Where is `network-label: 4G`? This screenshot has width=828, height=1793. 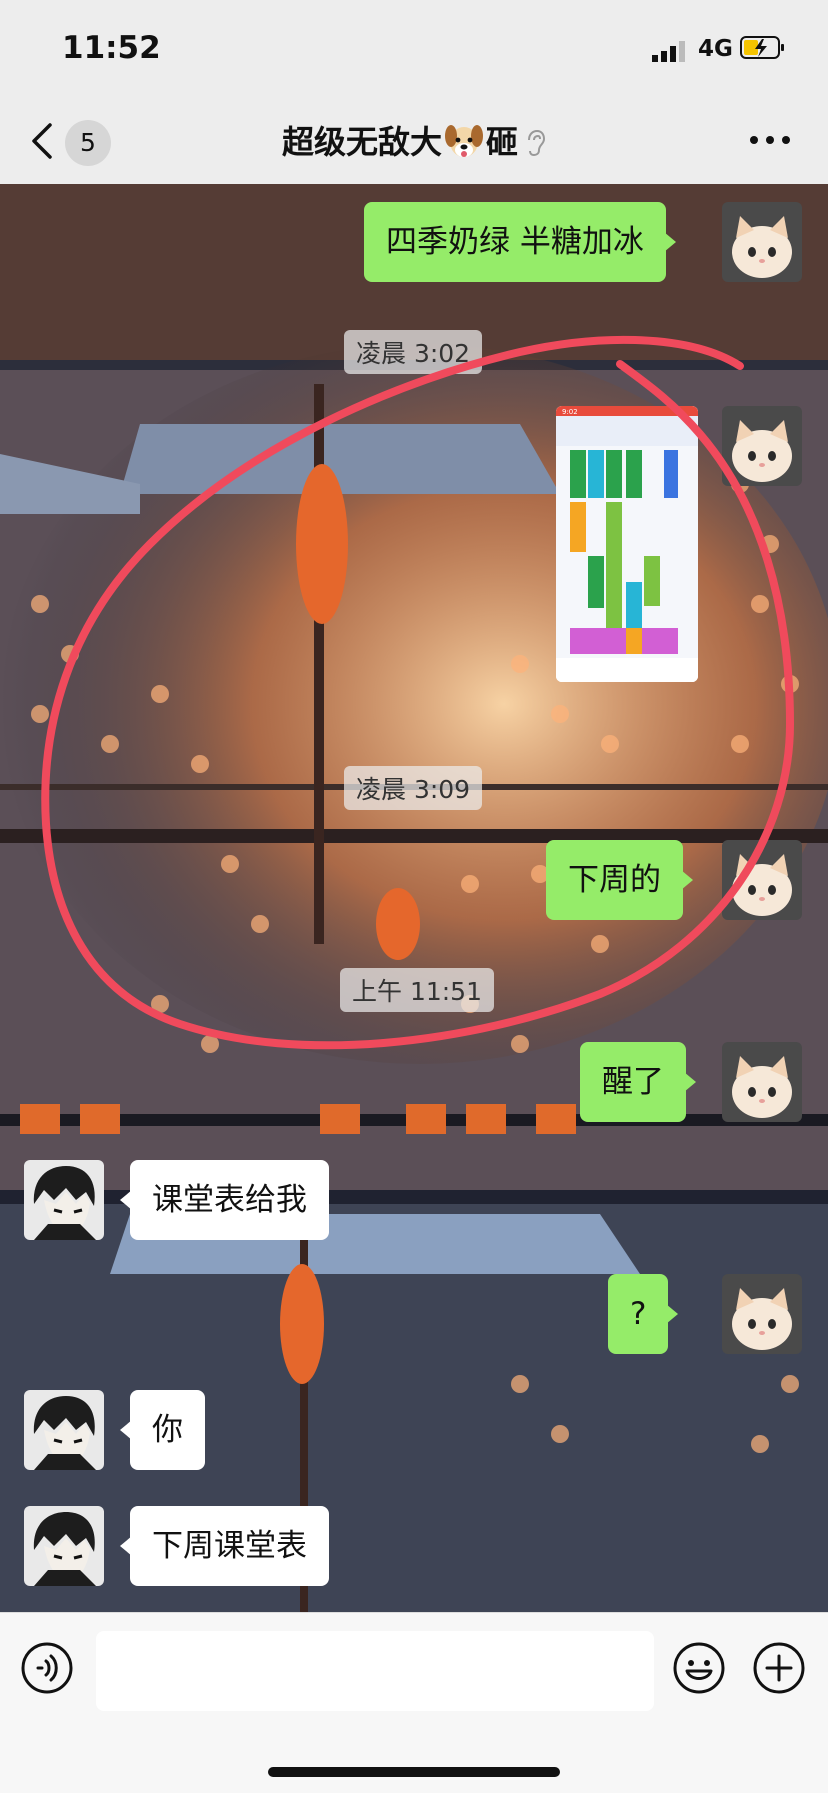
network-label: 4G is located at coordinates (715, 49).